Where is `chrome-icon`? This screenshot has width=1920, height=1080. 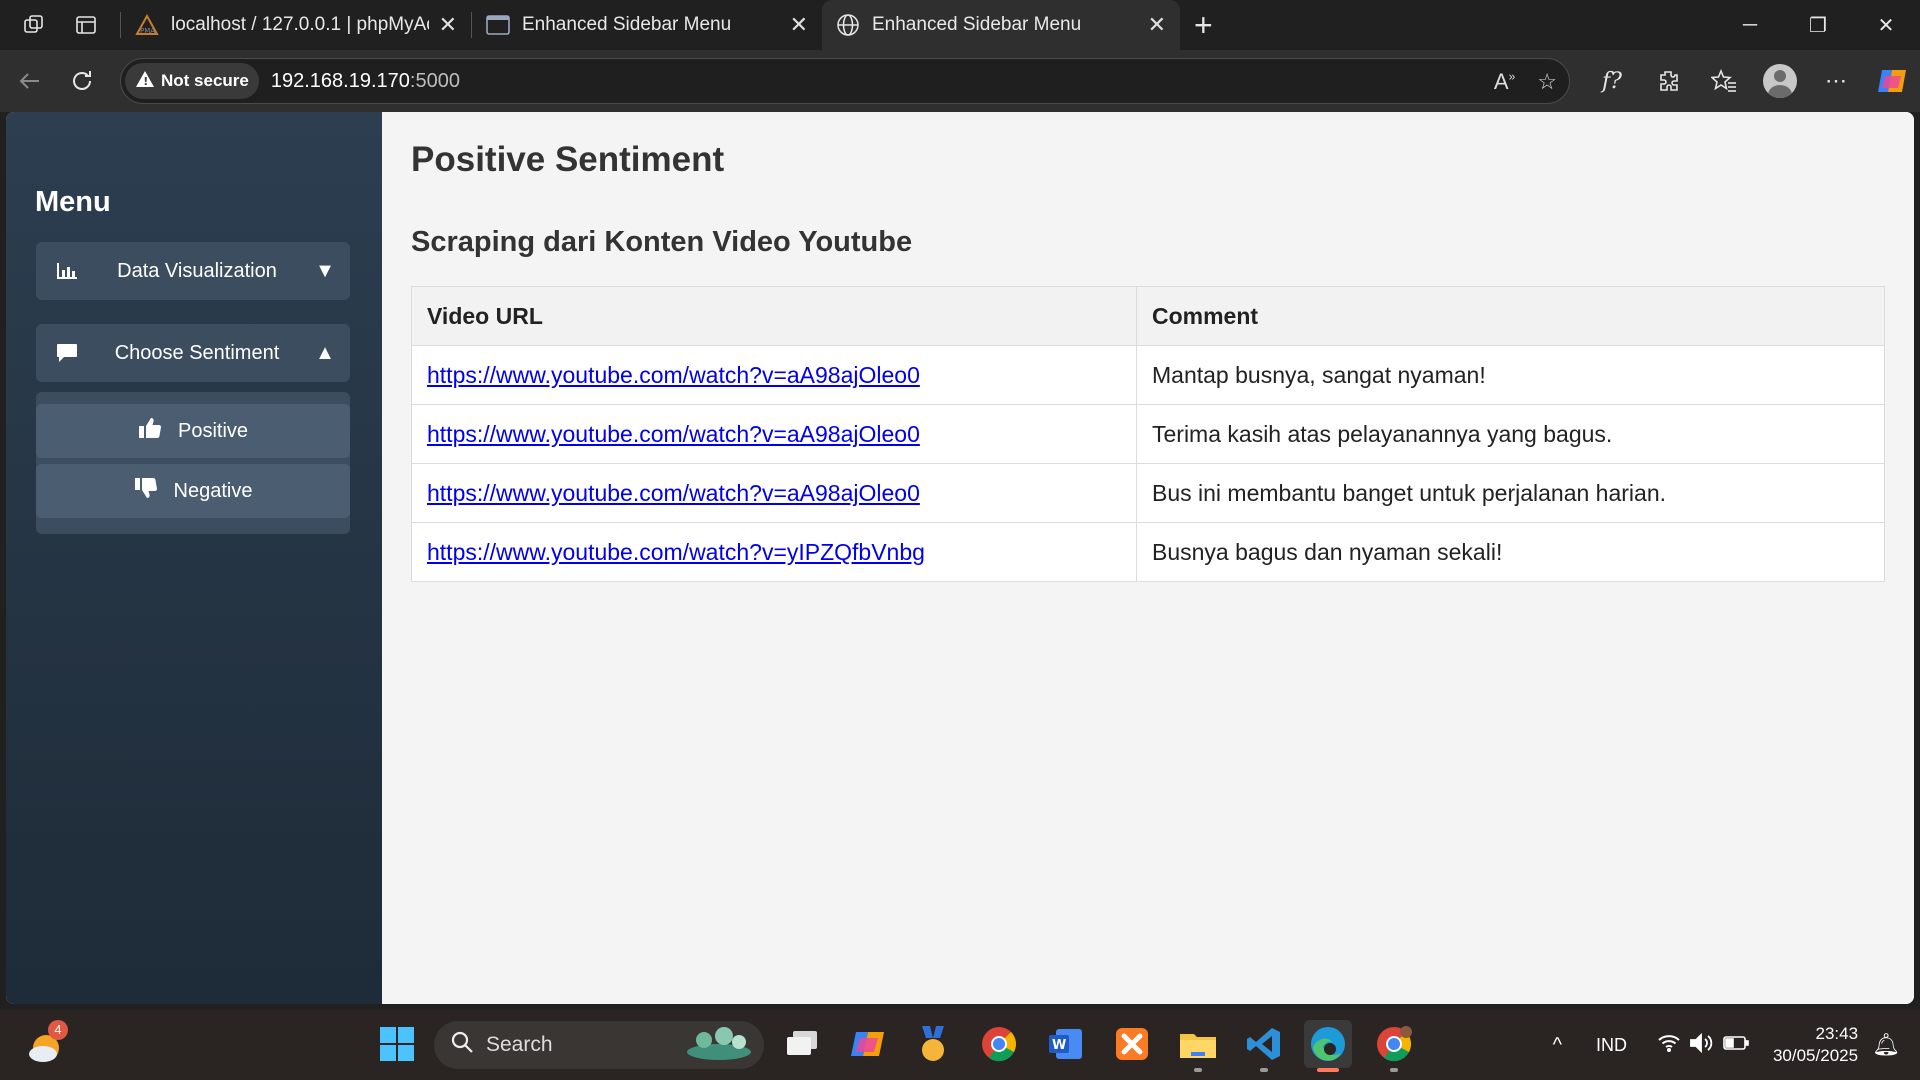
chrome-icon is located at coordinates (999, 1044).